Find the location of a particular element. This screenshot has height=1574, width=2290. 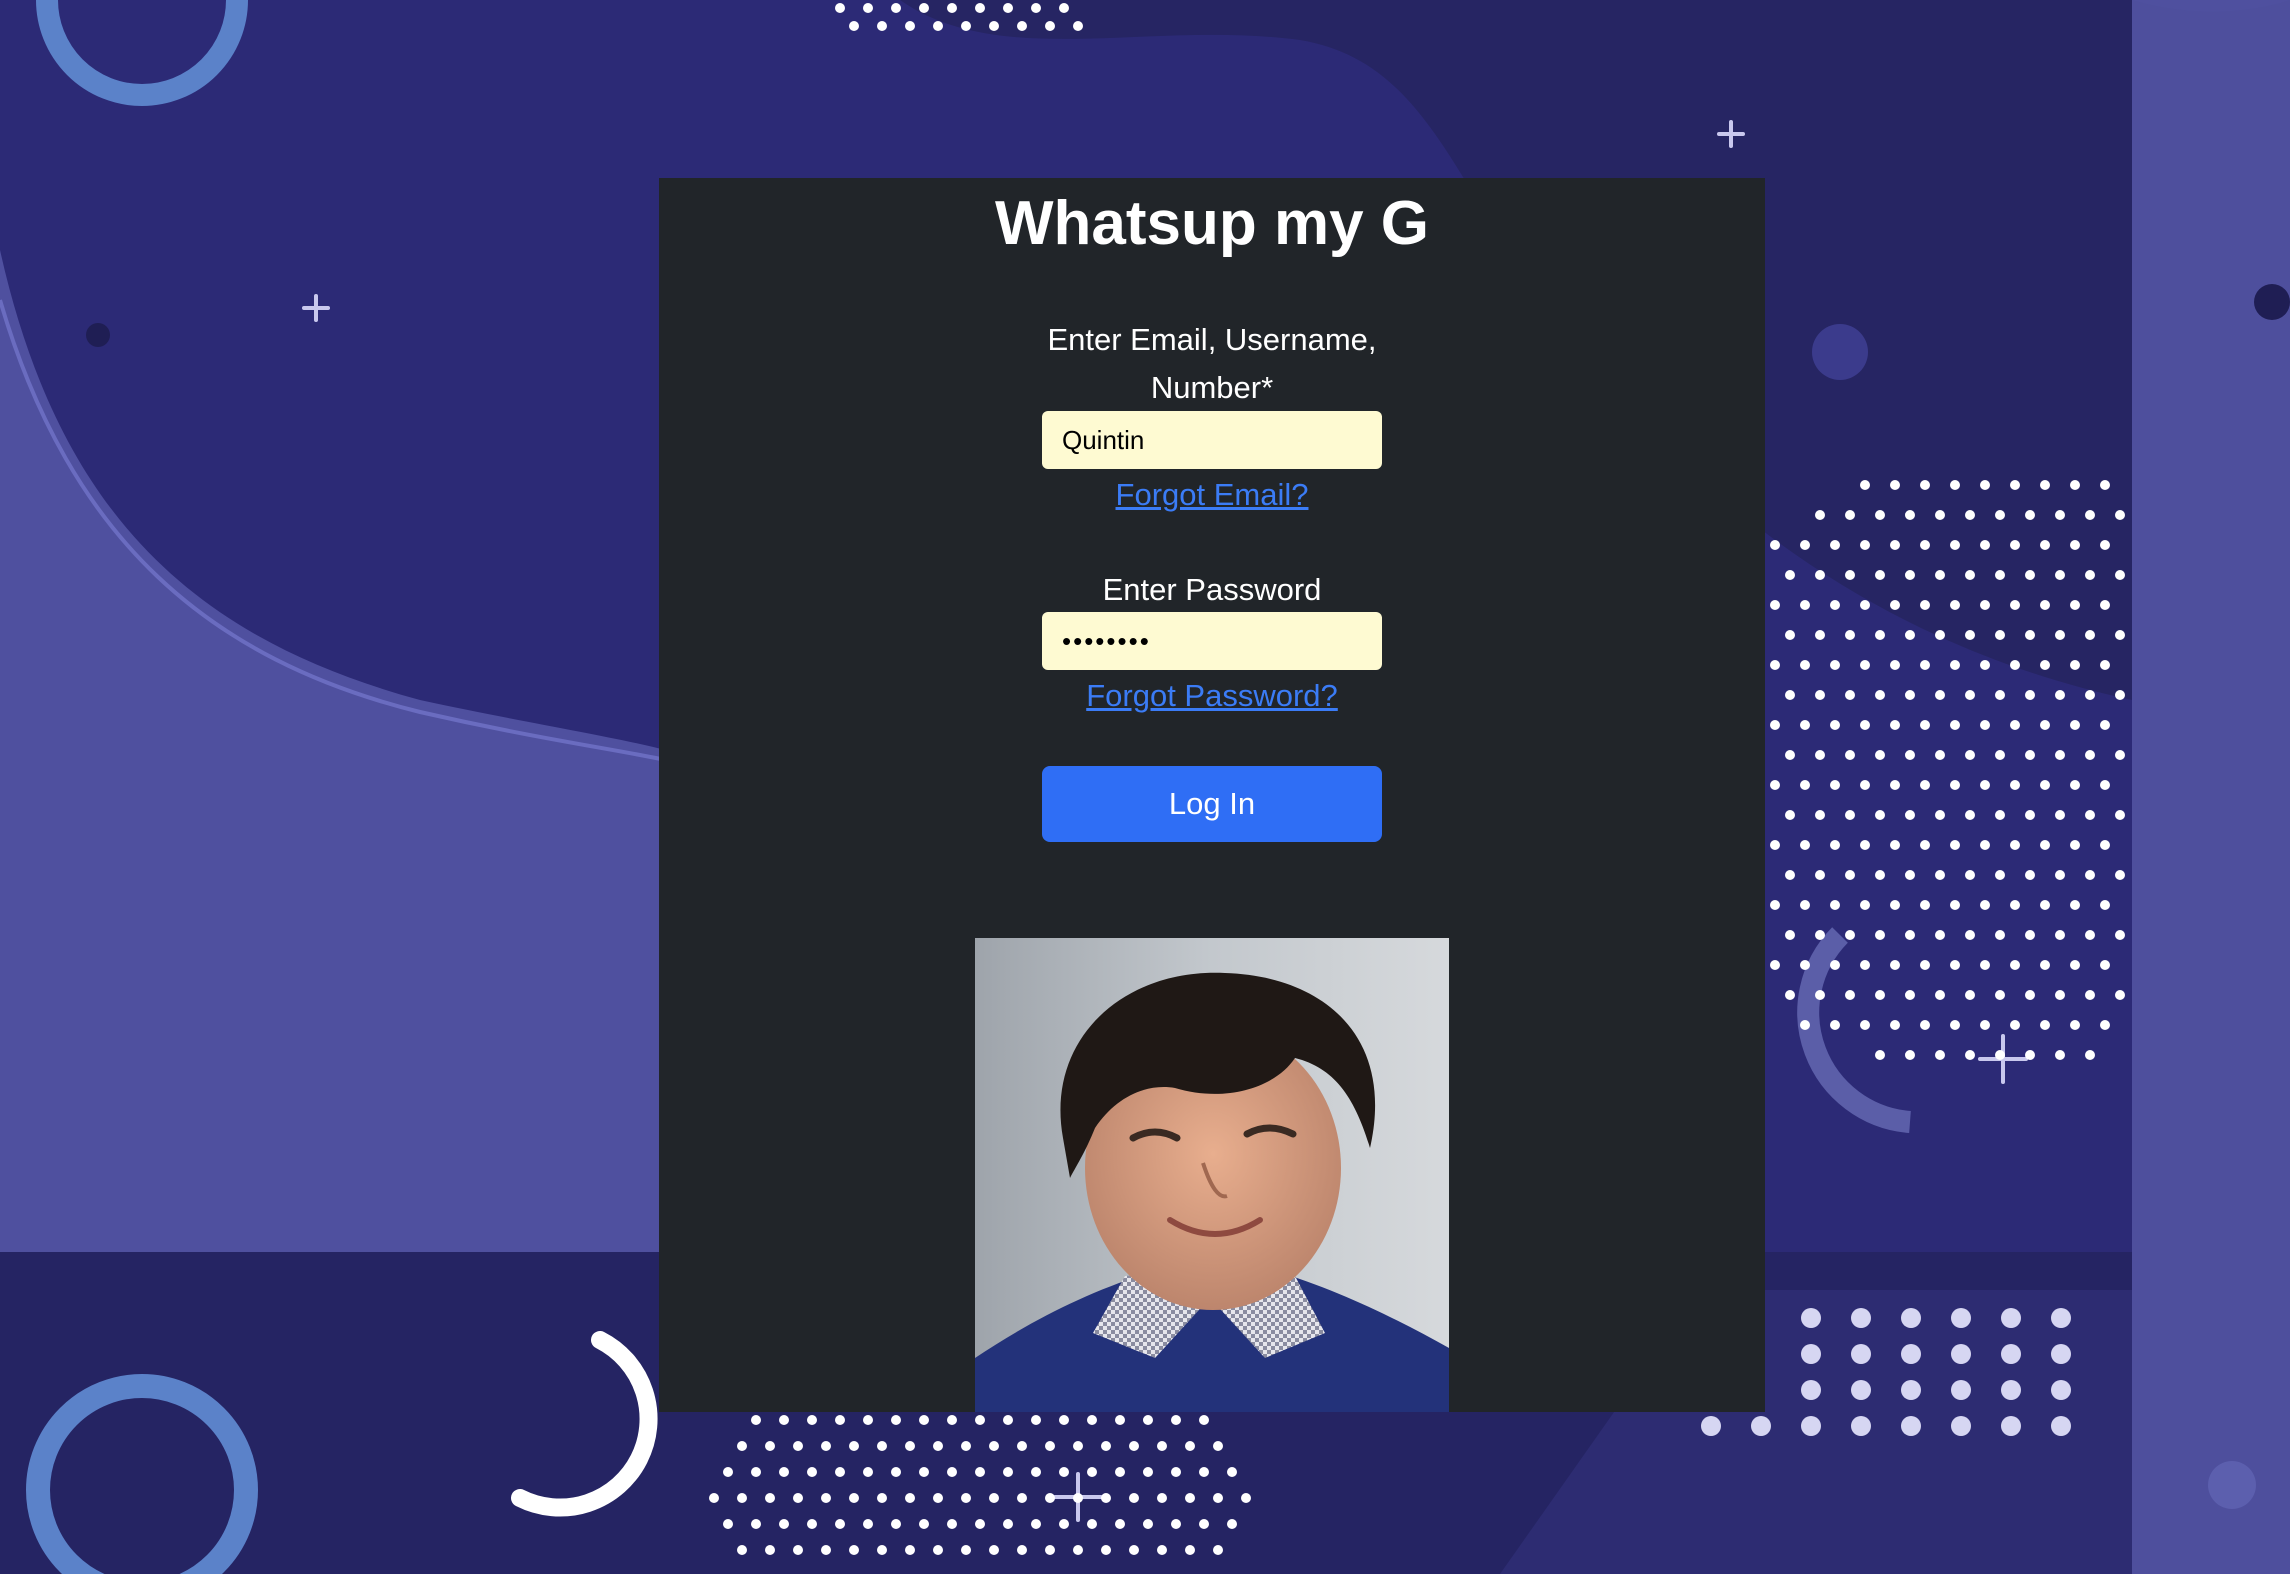

email-label-text: Enter Email, Username, Number* is located at coordinates (1212, 363).